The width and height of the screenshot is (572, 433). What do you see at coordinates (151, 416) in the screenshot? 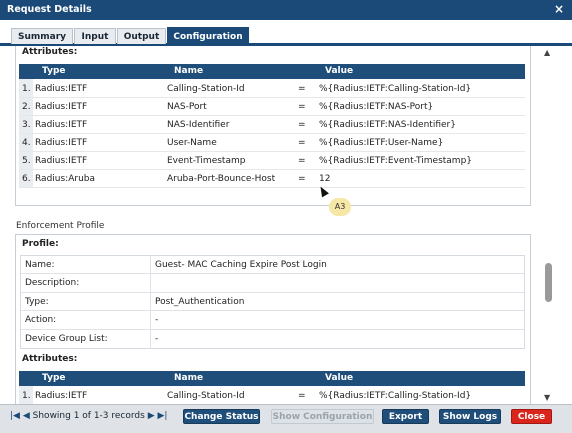
I see `next-page-icon: ▶` at bounding box center [151, 416].